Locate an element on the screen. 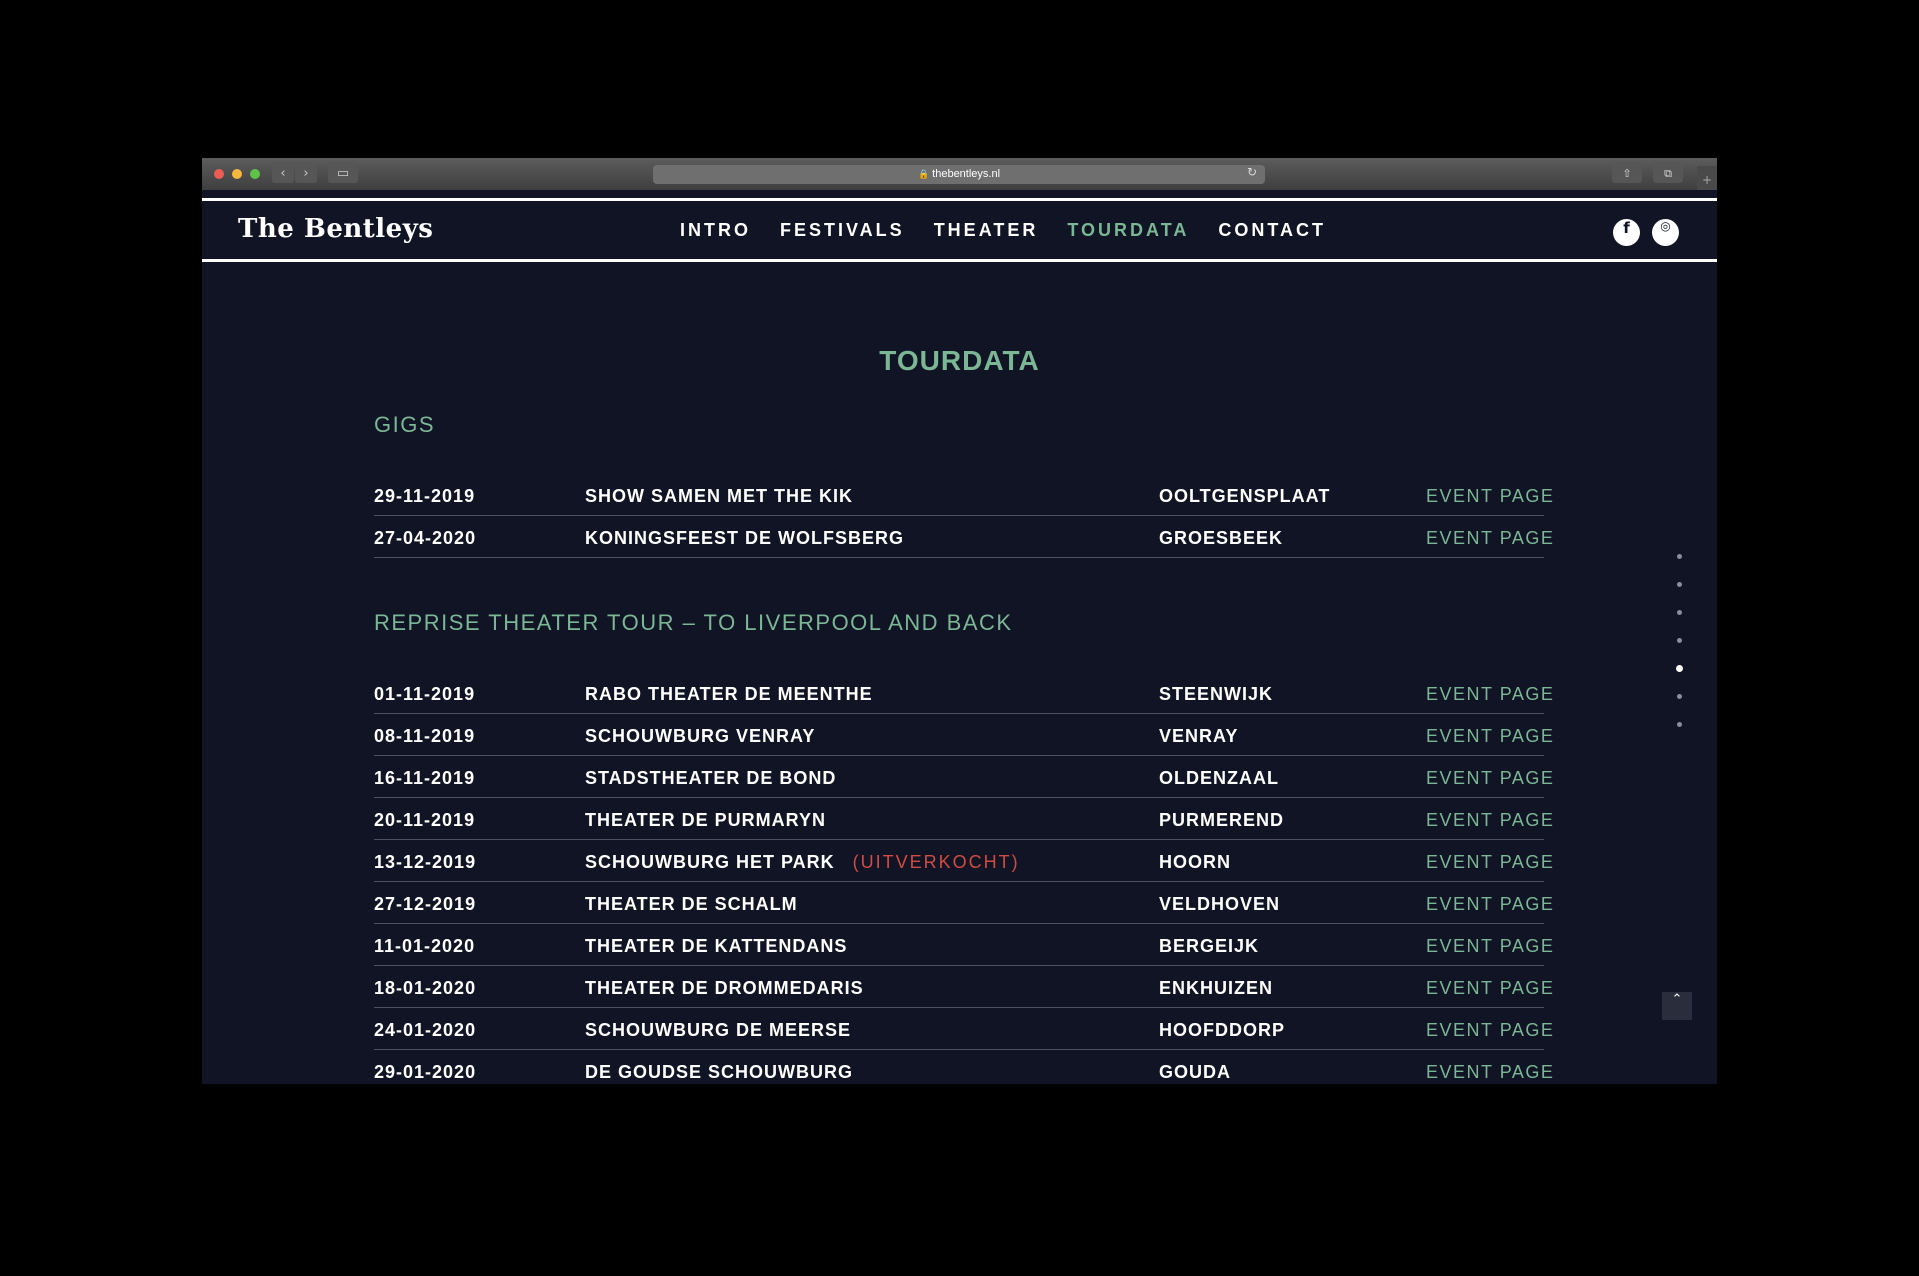 The height and width of the screenshot is (1276, 1919). gig-date: 27-04-2020 is located at coordinates (425, 538).